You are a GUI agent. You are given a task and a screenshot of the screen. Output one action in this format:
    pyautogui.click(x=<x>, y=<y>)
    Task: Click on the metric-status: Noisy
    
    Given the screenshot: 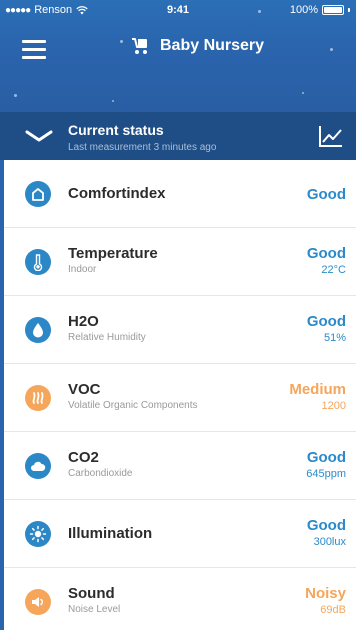 What is the action you would take?
    pyautogui.click(x=325, y=593)
    